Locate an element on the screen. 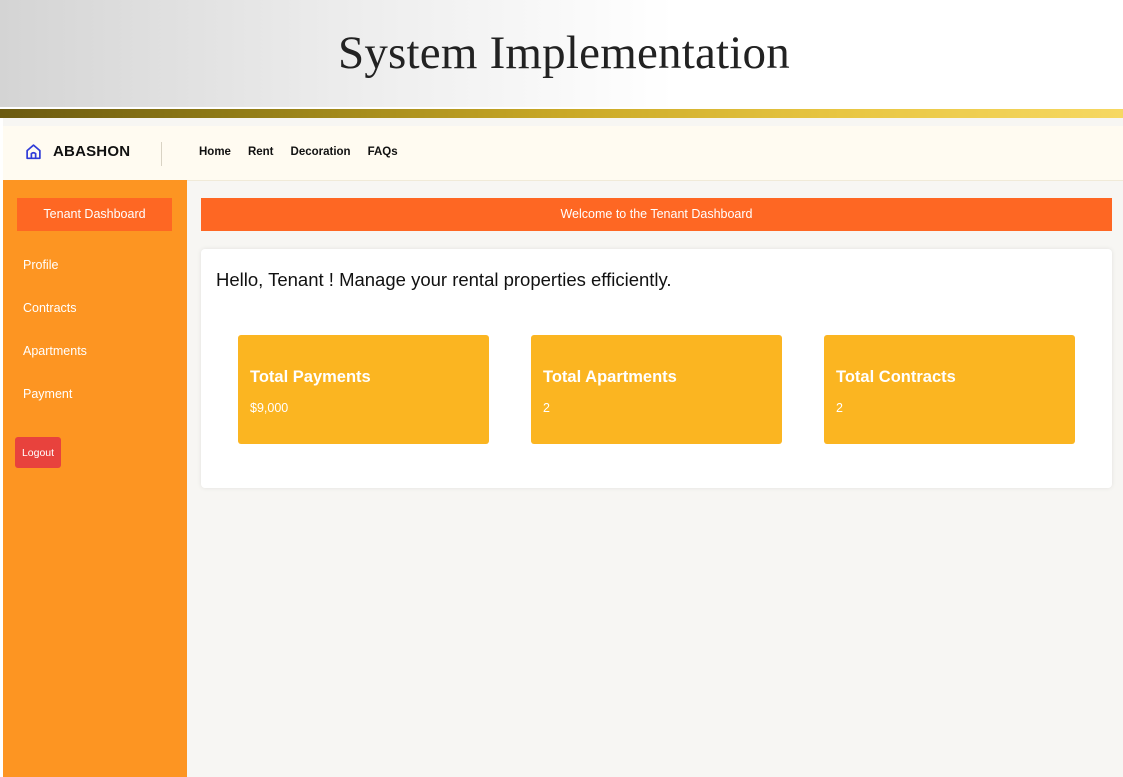  brand: ABASHON is located at coordinates (77, 151).